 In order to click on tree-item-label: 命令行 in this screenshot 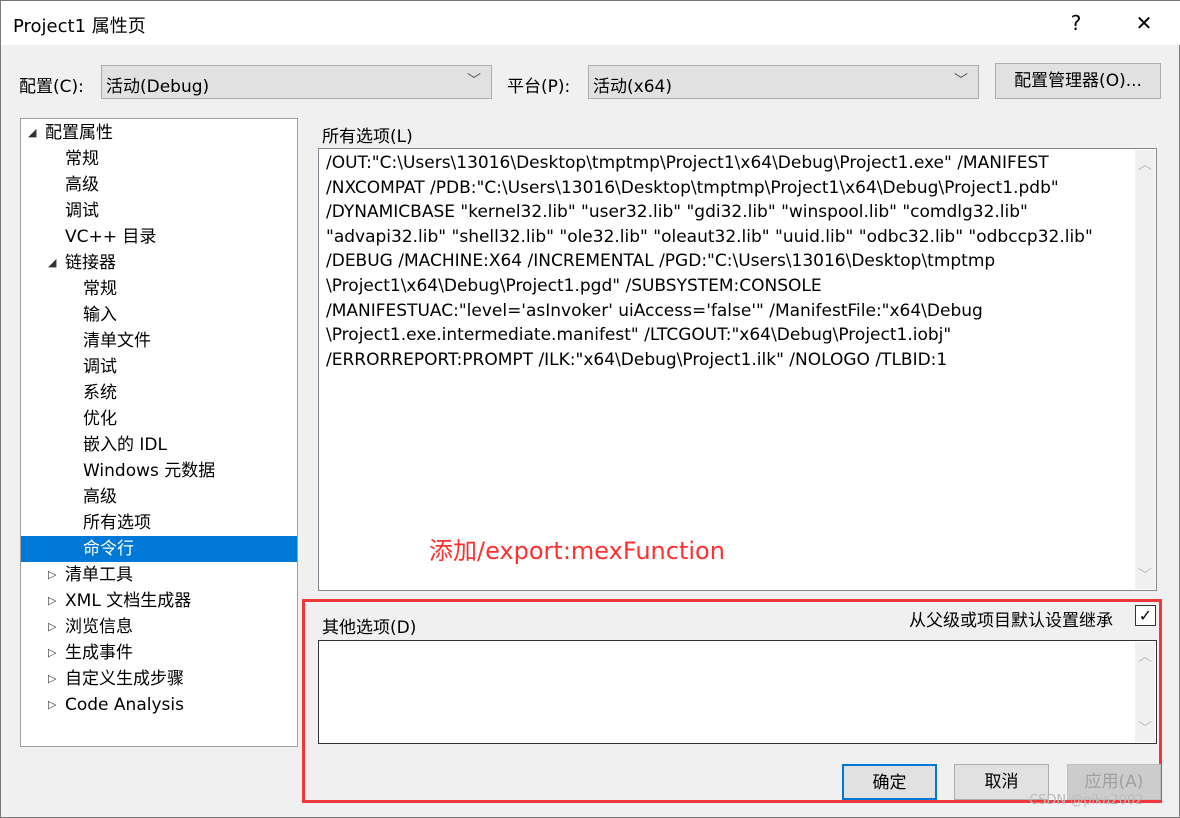, I will do `click(108, 549)`.